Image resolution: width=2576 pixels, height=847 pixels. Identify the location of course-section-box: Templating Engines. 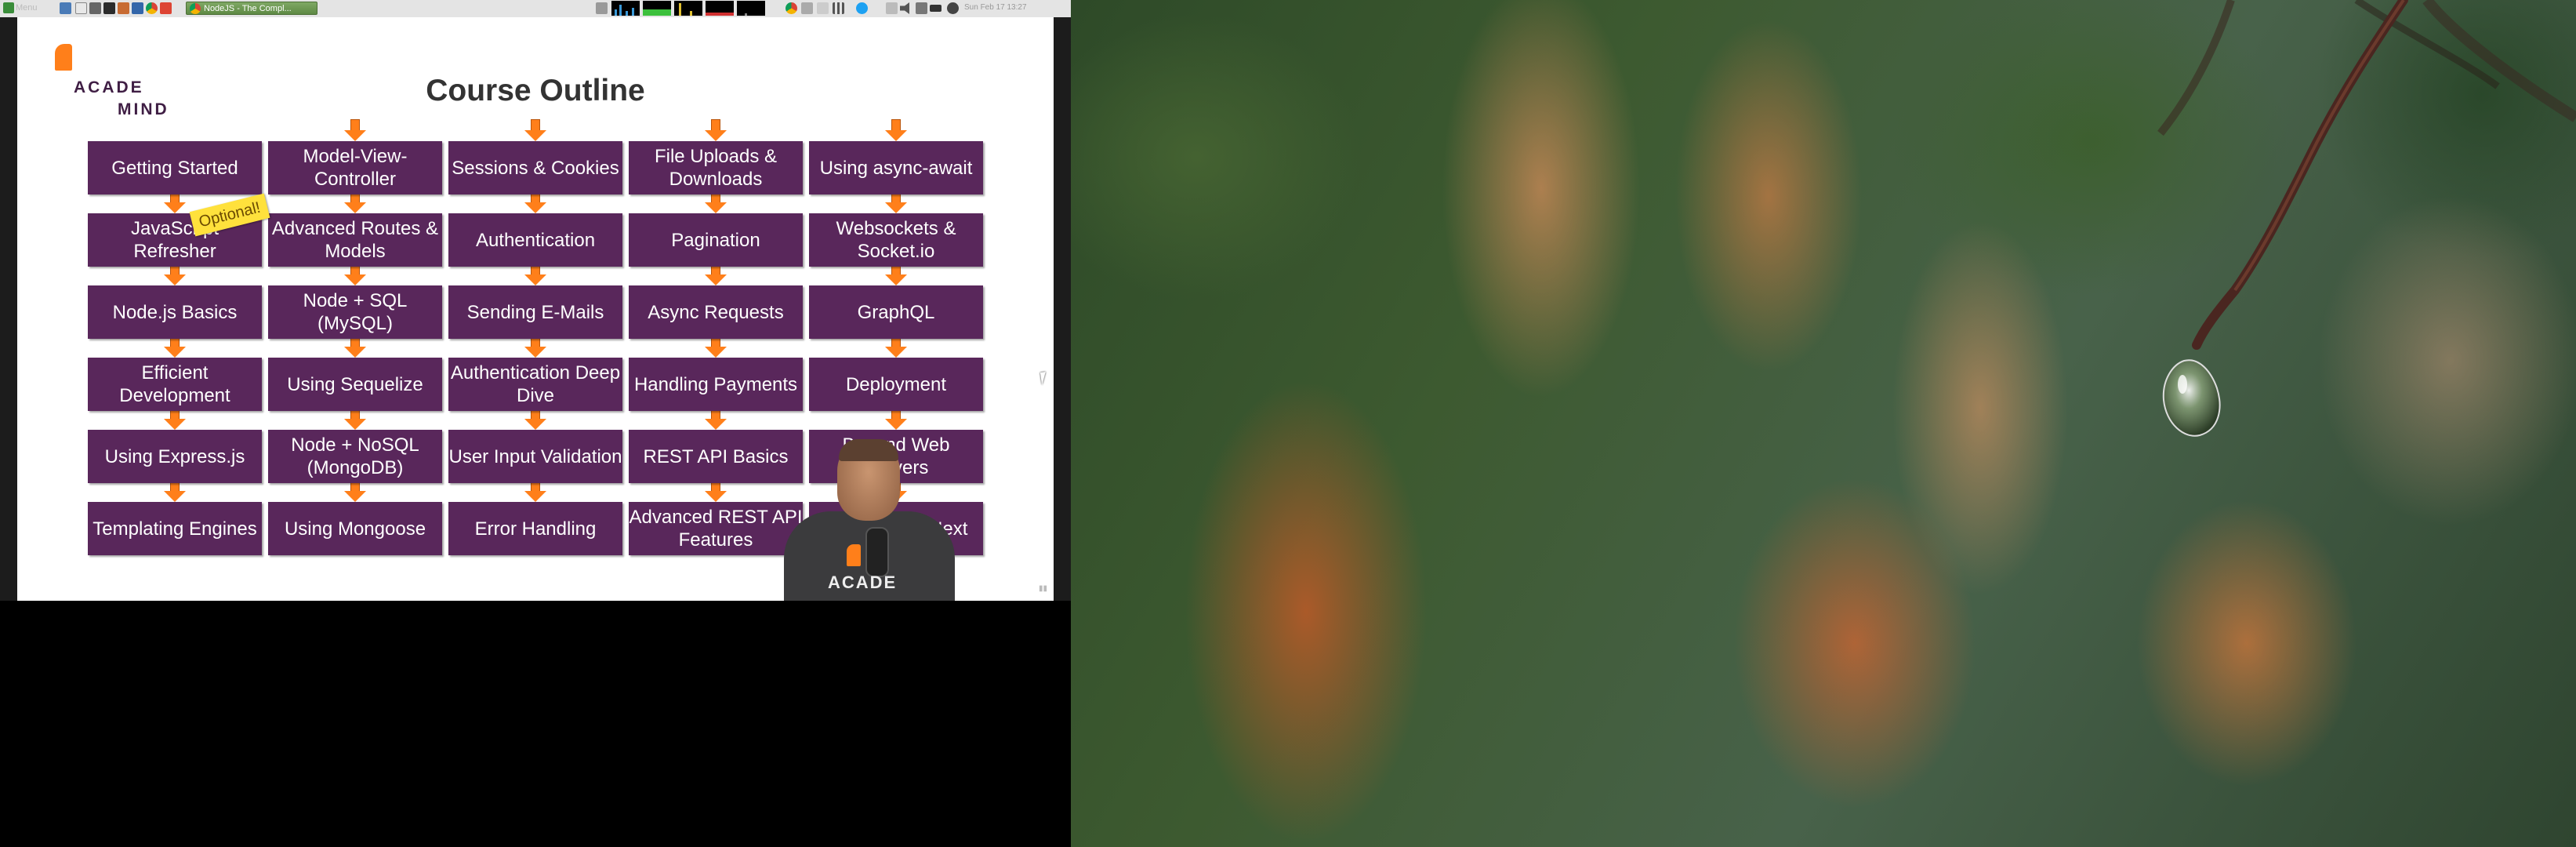
(175, 528).